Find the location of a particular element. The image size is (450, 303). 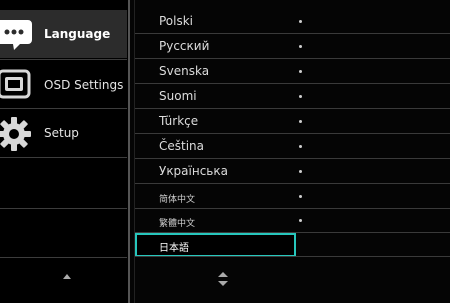

language-label: 繁體中文 is located at coordinates (177, 224).